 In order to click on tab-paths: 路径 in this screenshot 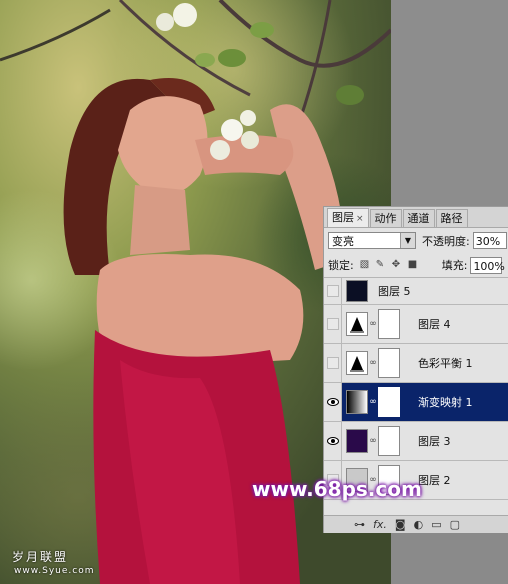, I will do `click(451, 218)`.